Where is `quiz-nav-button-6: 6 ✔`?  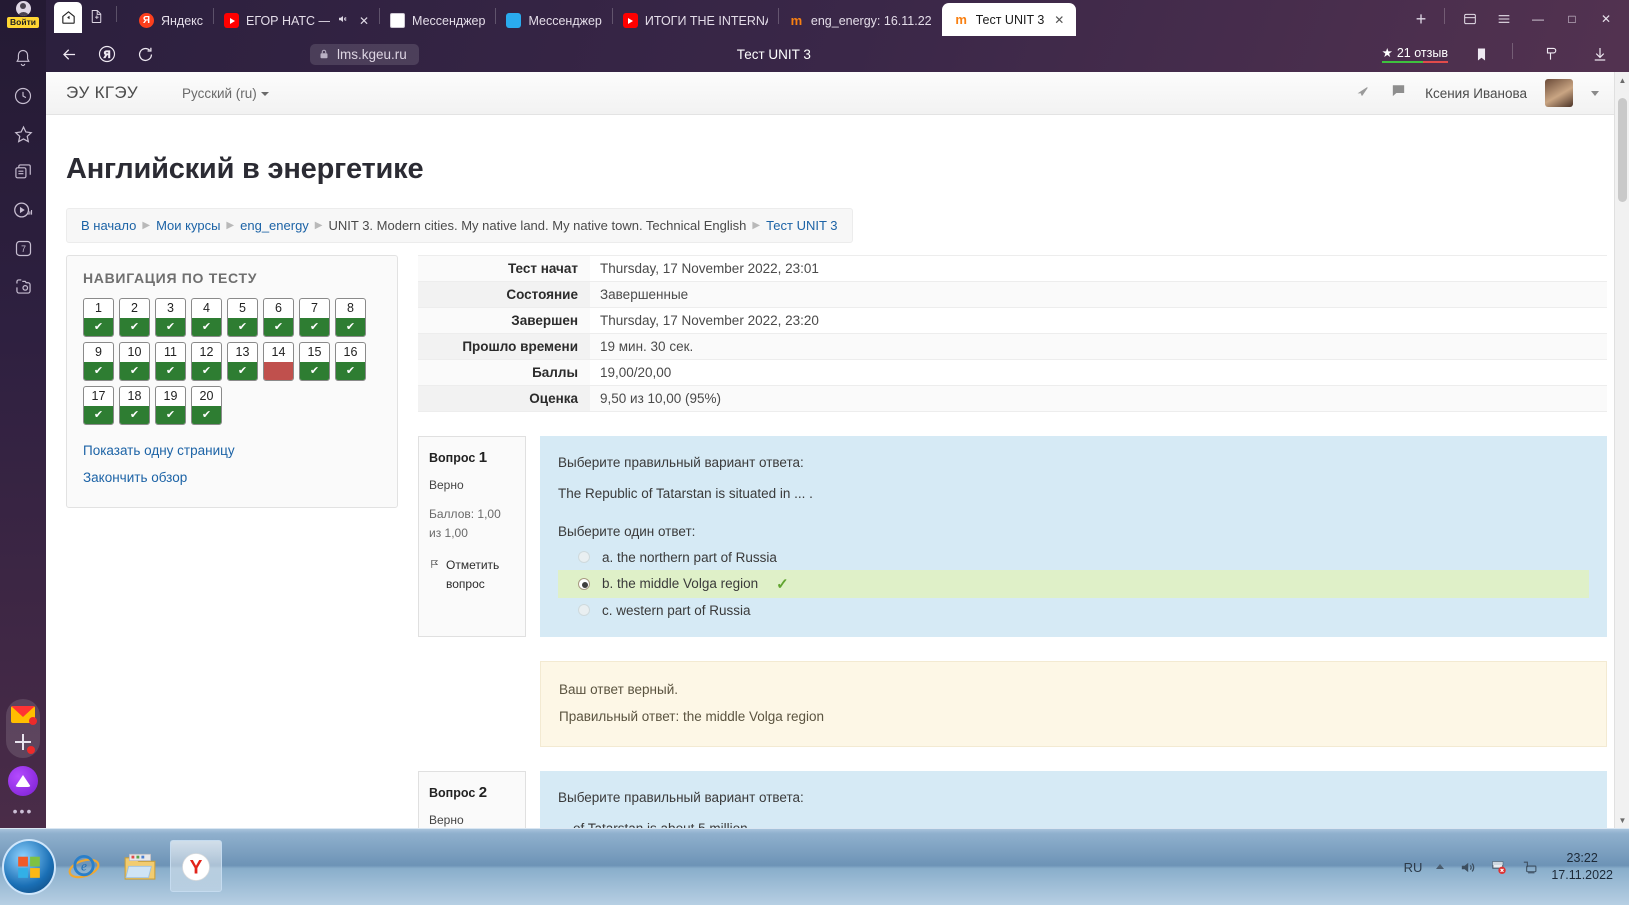 quiz-nav-button-6: 6 ✔ is located at coordinates (278, 317).